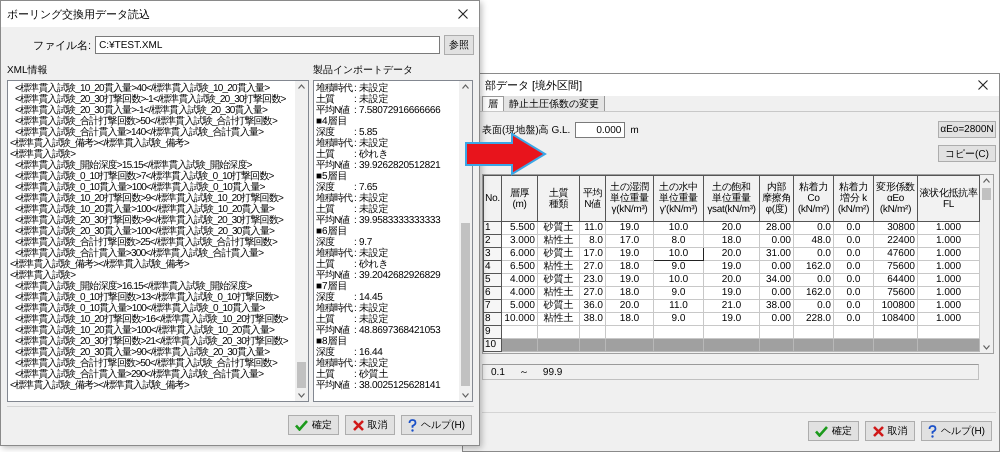 The height and width of the screenshot is (452, 1000). Describe the element at coordinates (520, 306) in the screenshot. I see `table-cell: 5.000` at that location.